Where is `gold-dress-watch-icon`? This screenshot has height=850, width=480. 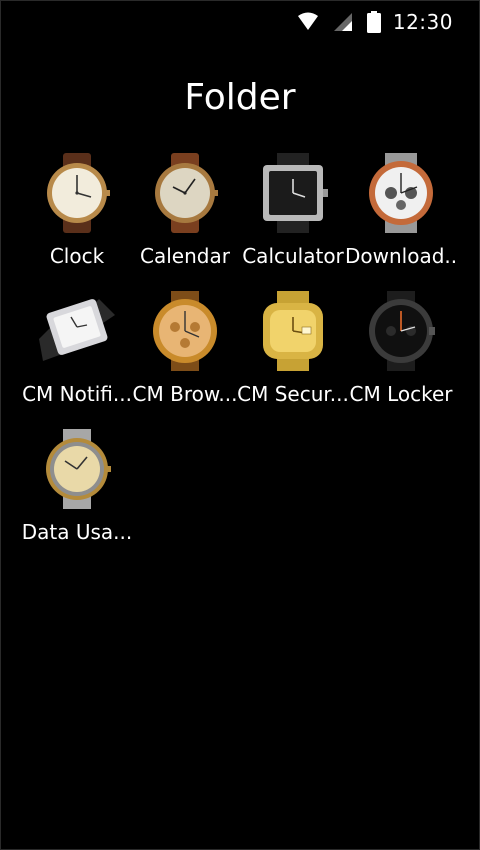
gold-dress-watch-icon is located at coordinates (78, 193).